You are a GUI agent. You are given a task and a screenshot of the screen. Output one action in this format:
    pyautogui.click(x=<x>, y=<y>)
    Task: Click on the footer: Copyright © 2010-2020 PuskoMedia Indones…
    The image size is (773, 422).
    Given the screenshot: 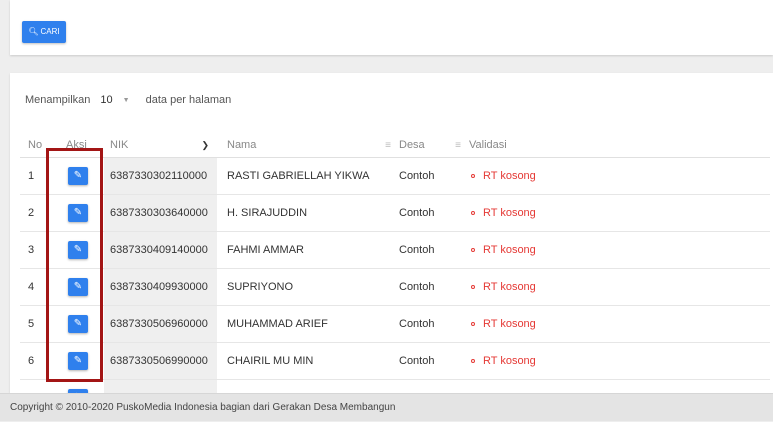 What is the action you would take?
    pyautogui.click(x=386, y=407)
    